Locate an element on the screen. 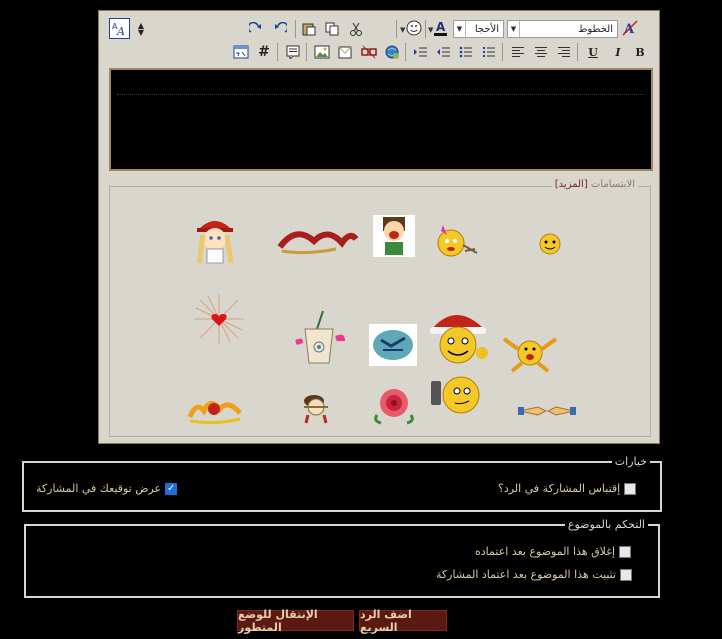 The image size is (722, 639). advanced-mode-button: الإنتقال للوضع المتطور is located at coordinates (295, 621).